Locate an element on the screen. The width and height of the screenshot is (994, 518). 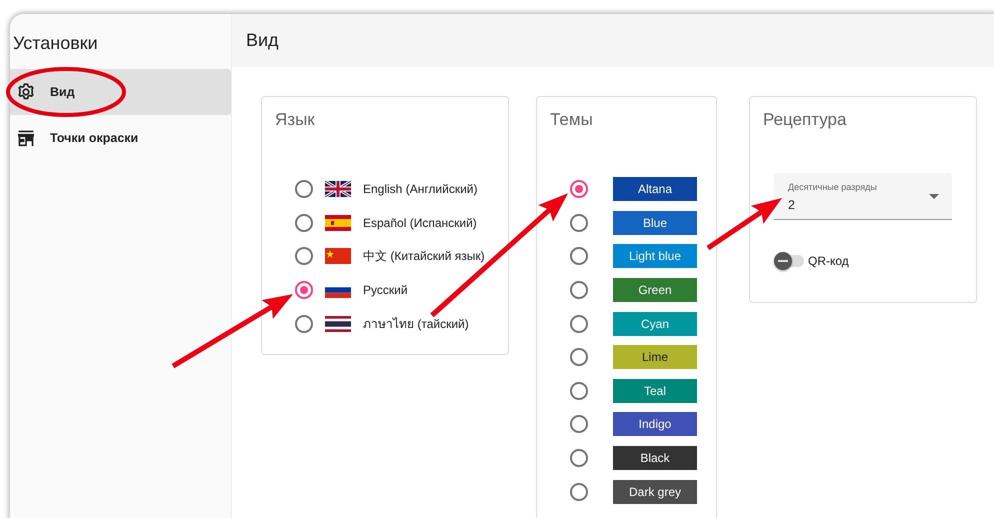
theme-swatch: Dark grey is located at coordinates (655, 492).